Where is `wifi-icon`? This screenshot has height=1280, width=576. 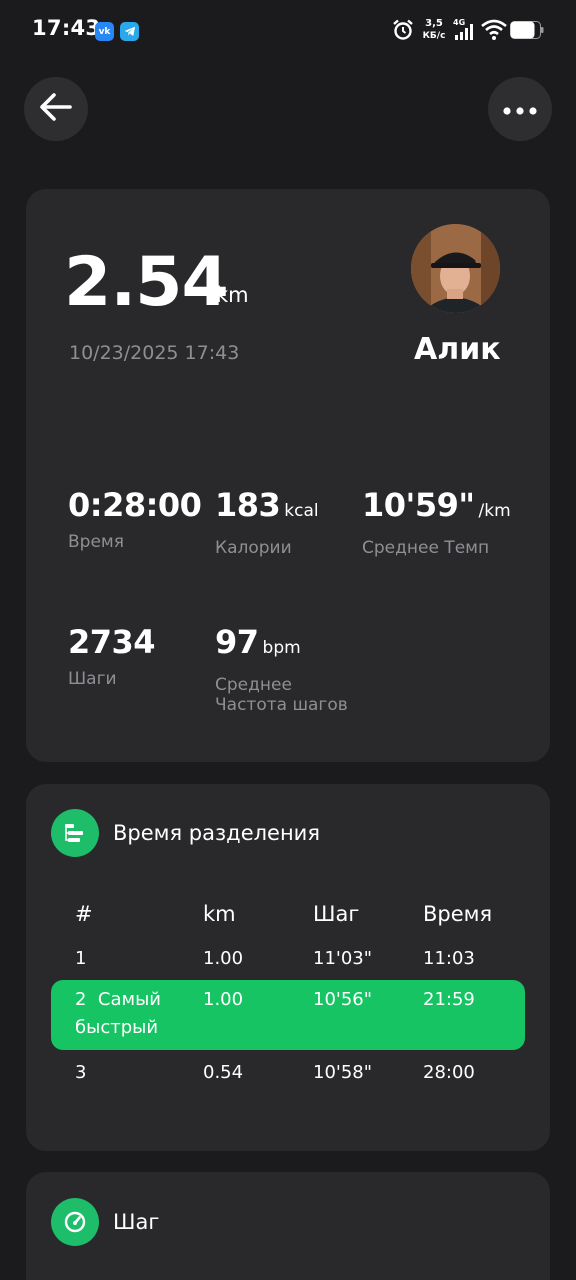
wifi-icon is located at coordinates (494, 30).